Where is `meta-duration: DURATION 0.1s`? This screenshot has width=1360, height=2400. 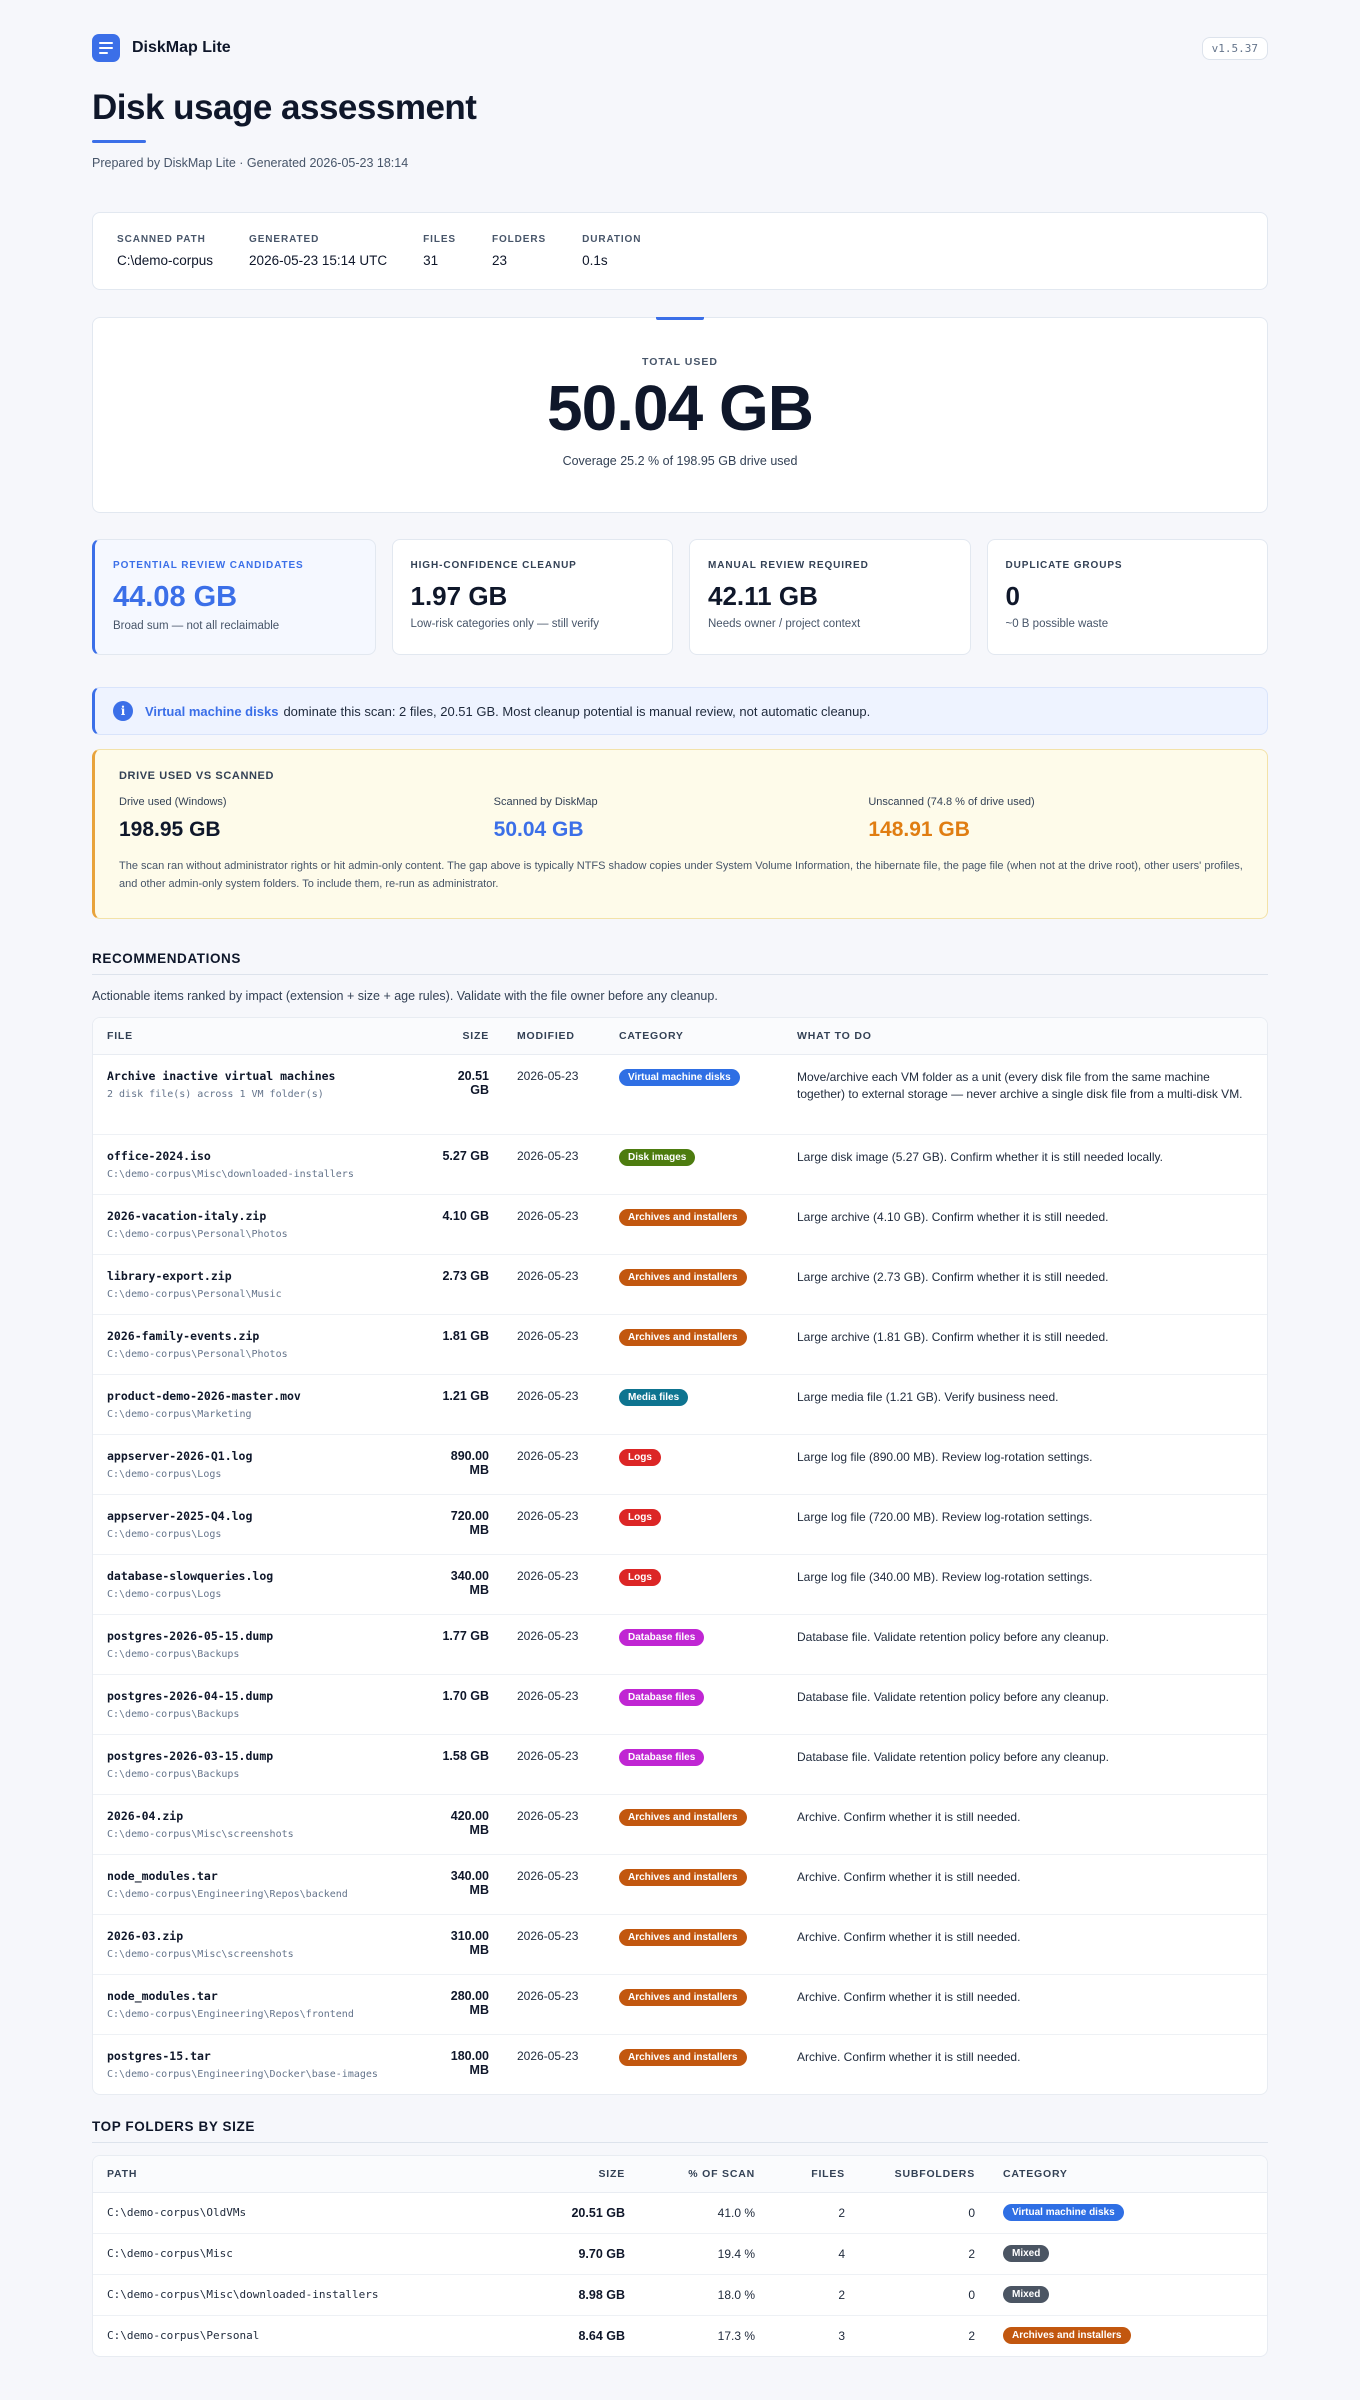
meta-duration: DURATION 0.1s is located at coordinates (612, 251).